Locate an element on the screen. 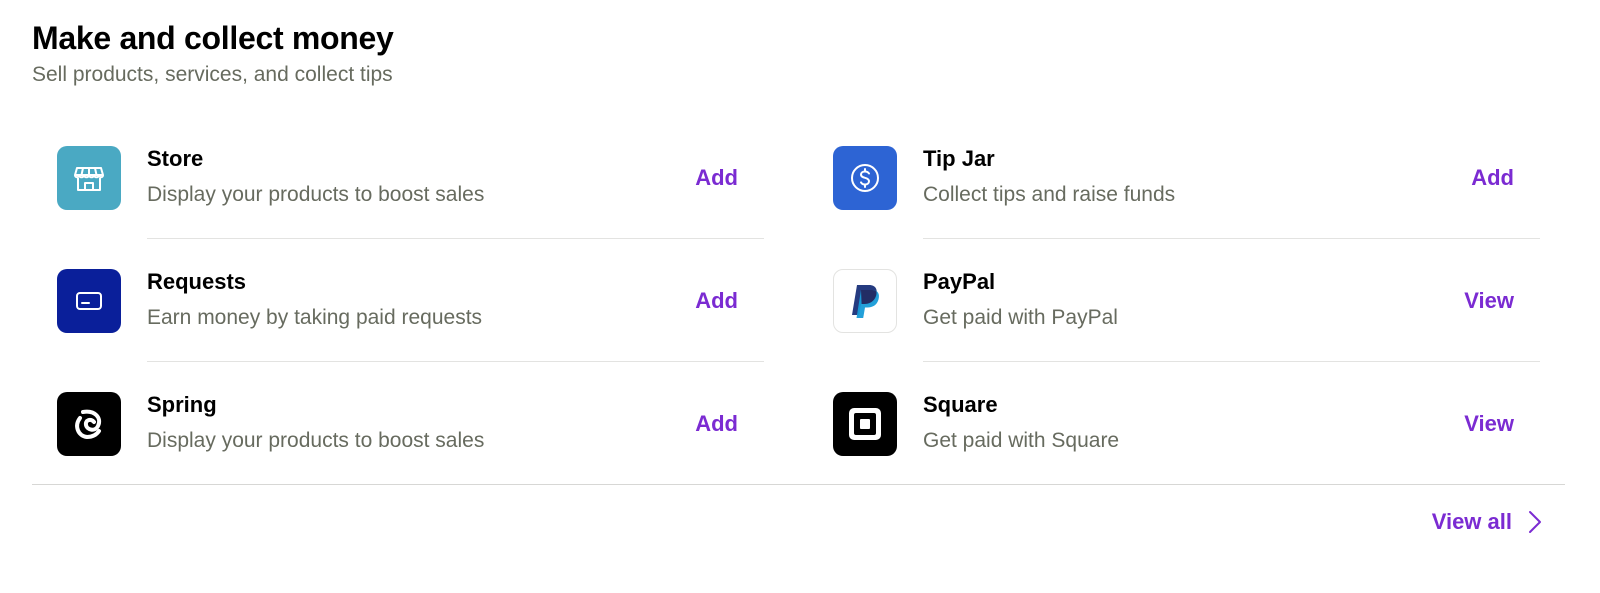 The image size is (1600, 593). view-all-label: View all is located at coordinates (1471, 521).